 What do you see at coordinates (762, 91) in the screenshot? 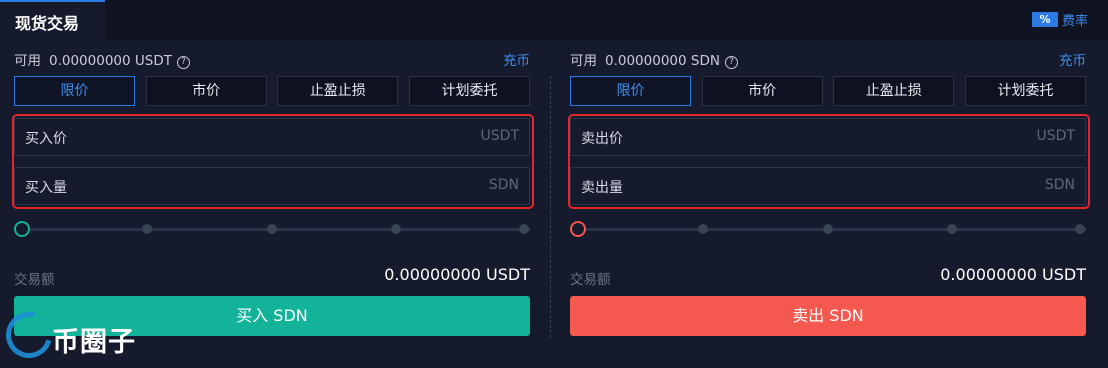
I see `sell-tab-market: 市价` at bounding box center [762, 91].